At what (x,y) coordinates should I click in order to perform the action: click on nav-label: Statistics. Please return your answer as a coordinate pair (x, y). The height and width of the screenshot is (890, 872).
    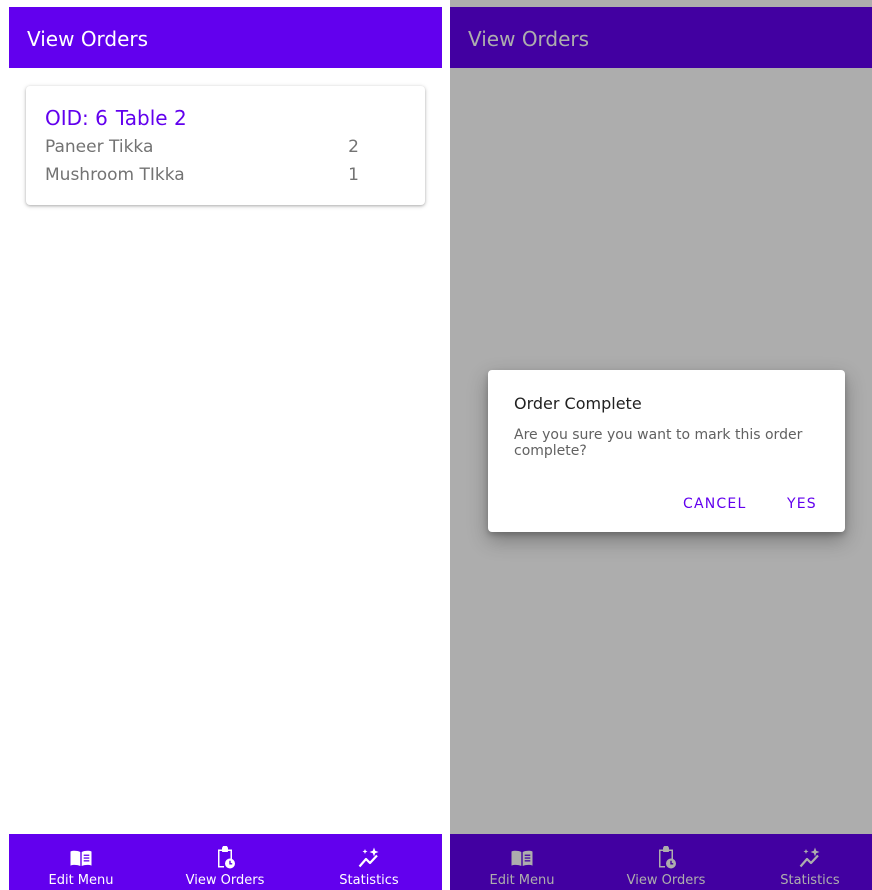
    Looking at the image, I should click on (369, 880).